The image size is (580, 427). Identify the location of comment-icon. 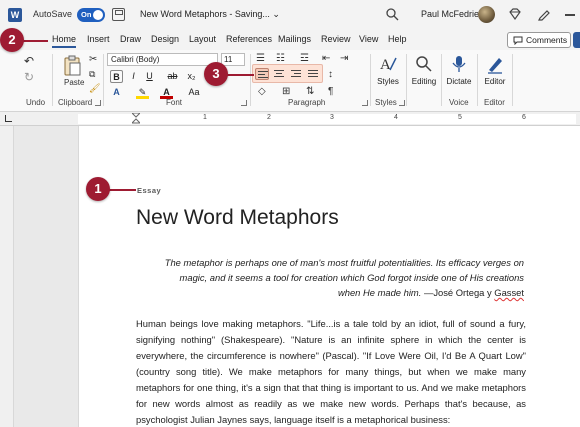
(518, 40).